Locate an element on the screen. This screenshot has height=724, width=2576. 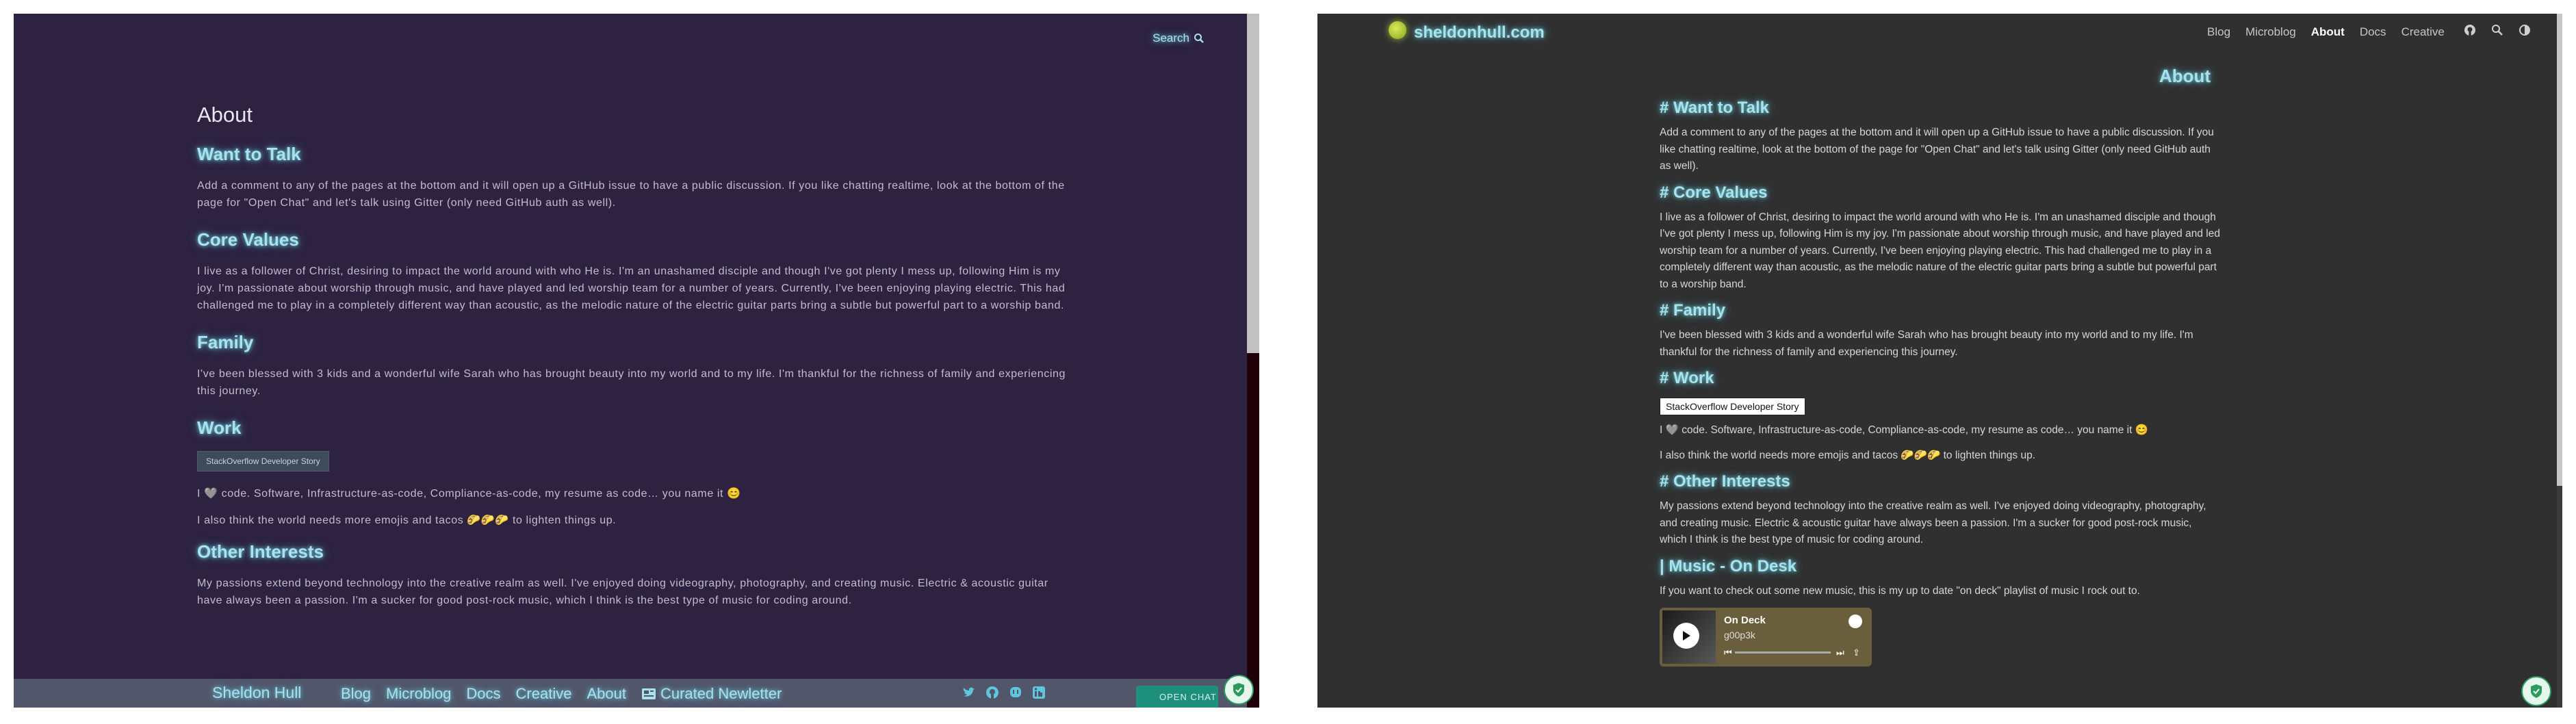
header-icons is located at coordinates (2497, 30).